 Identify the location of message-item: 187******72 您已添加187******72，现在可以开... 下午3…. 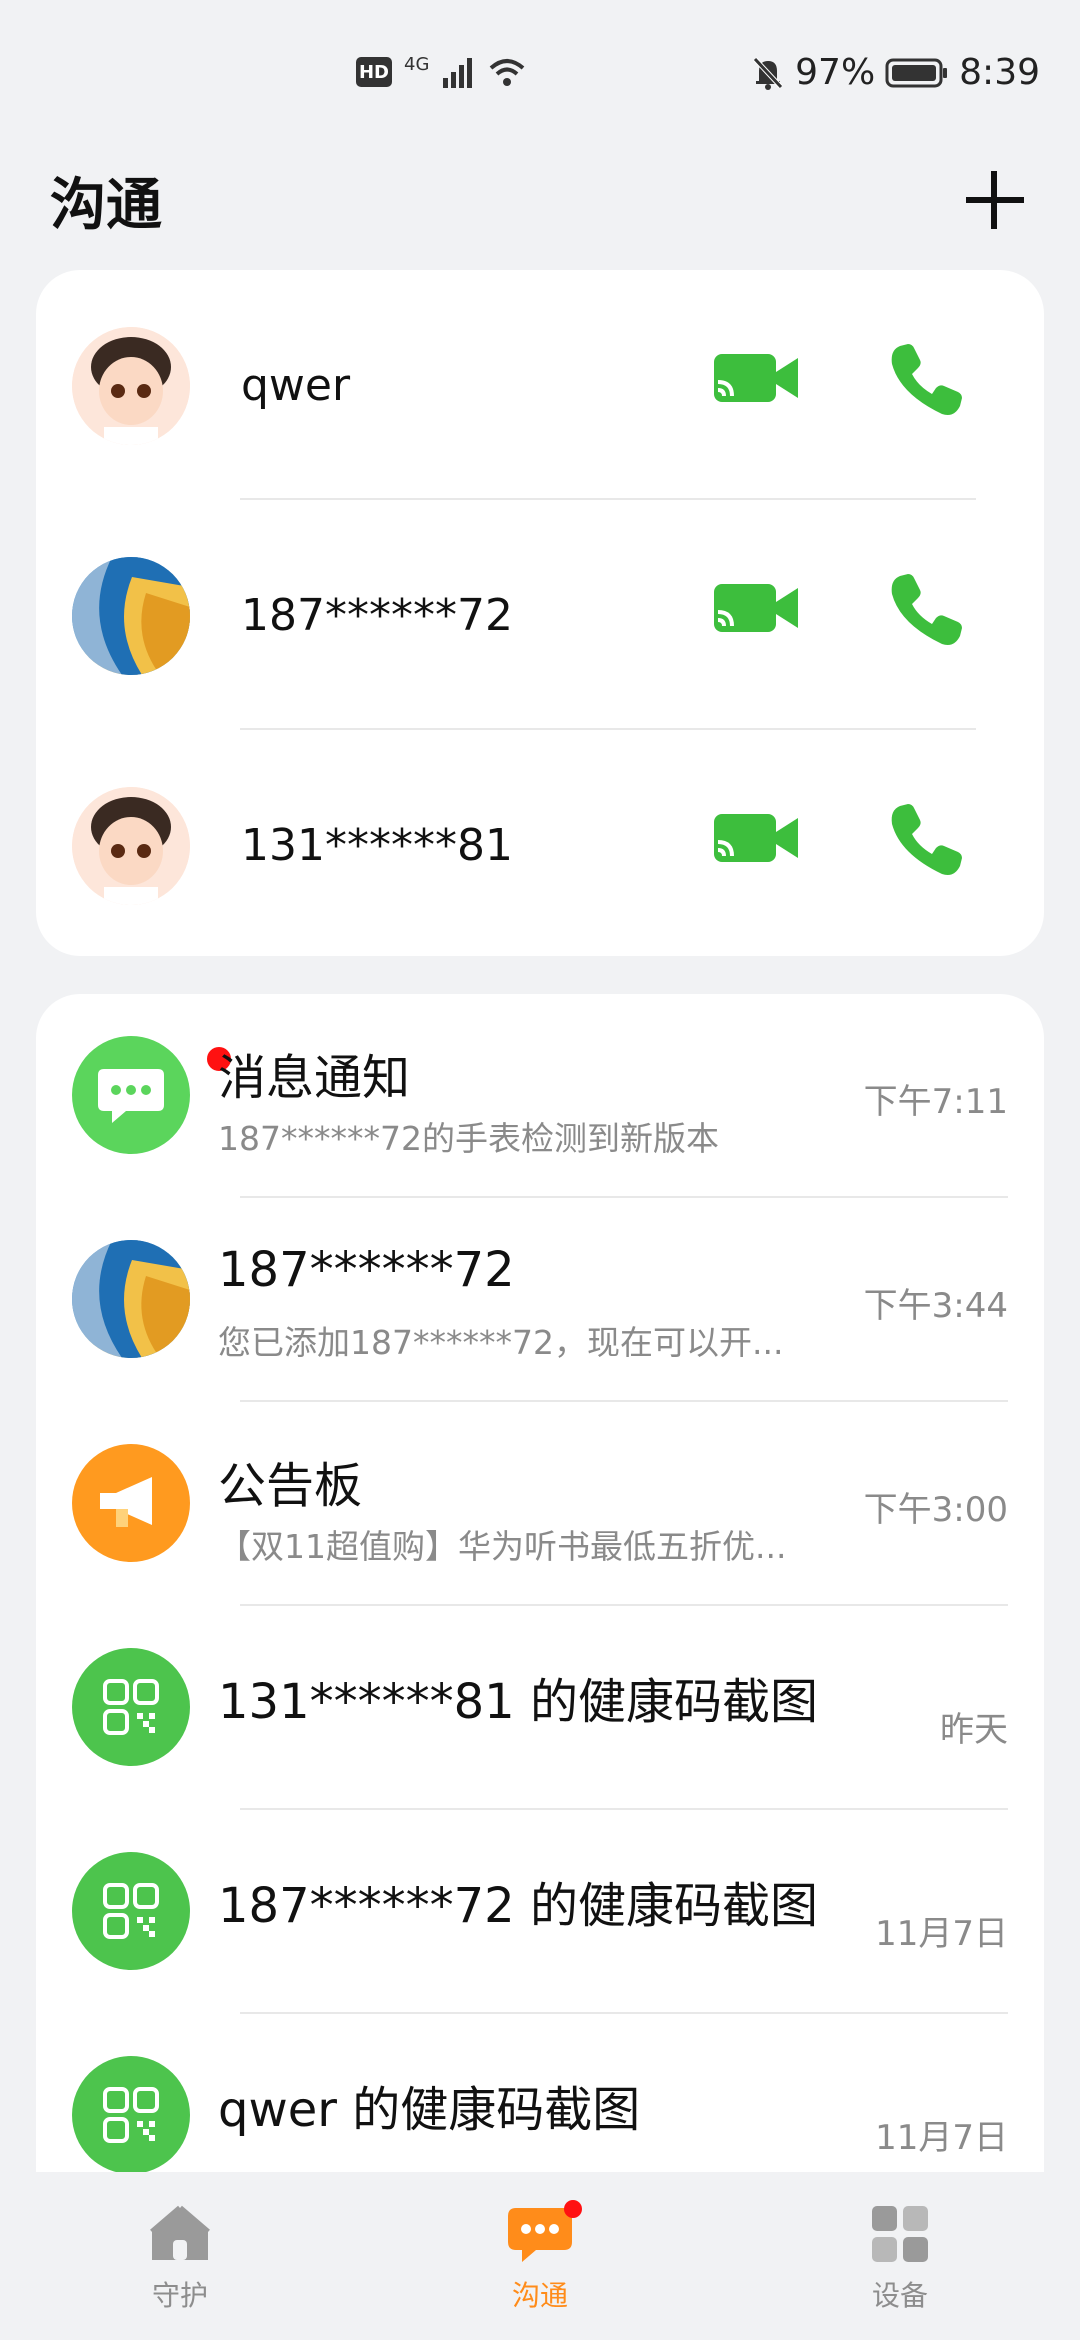
(540, 1300).